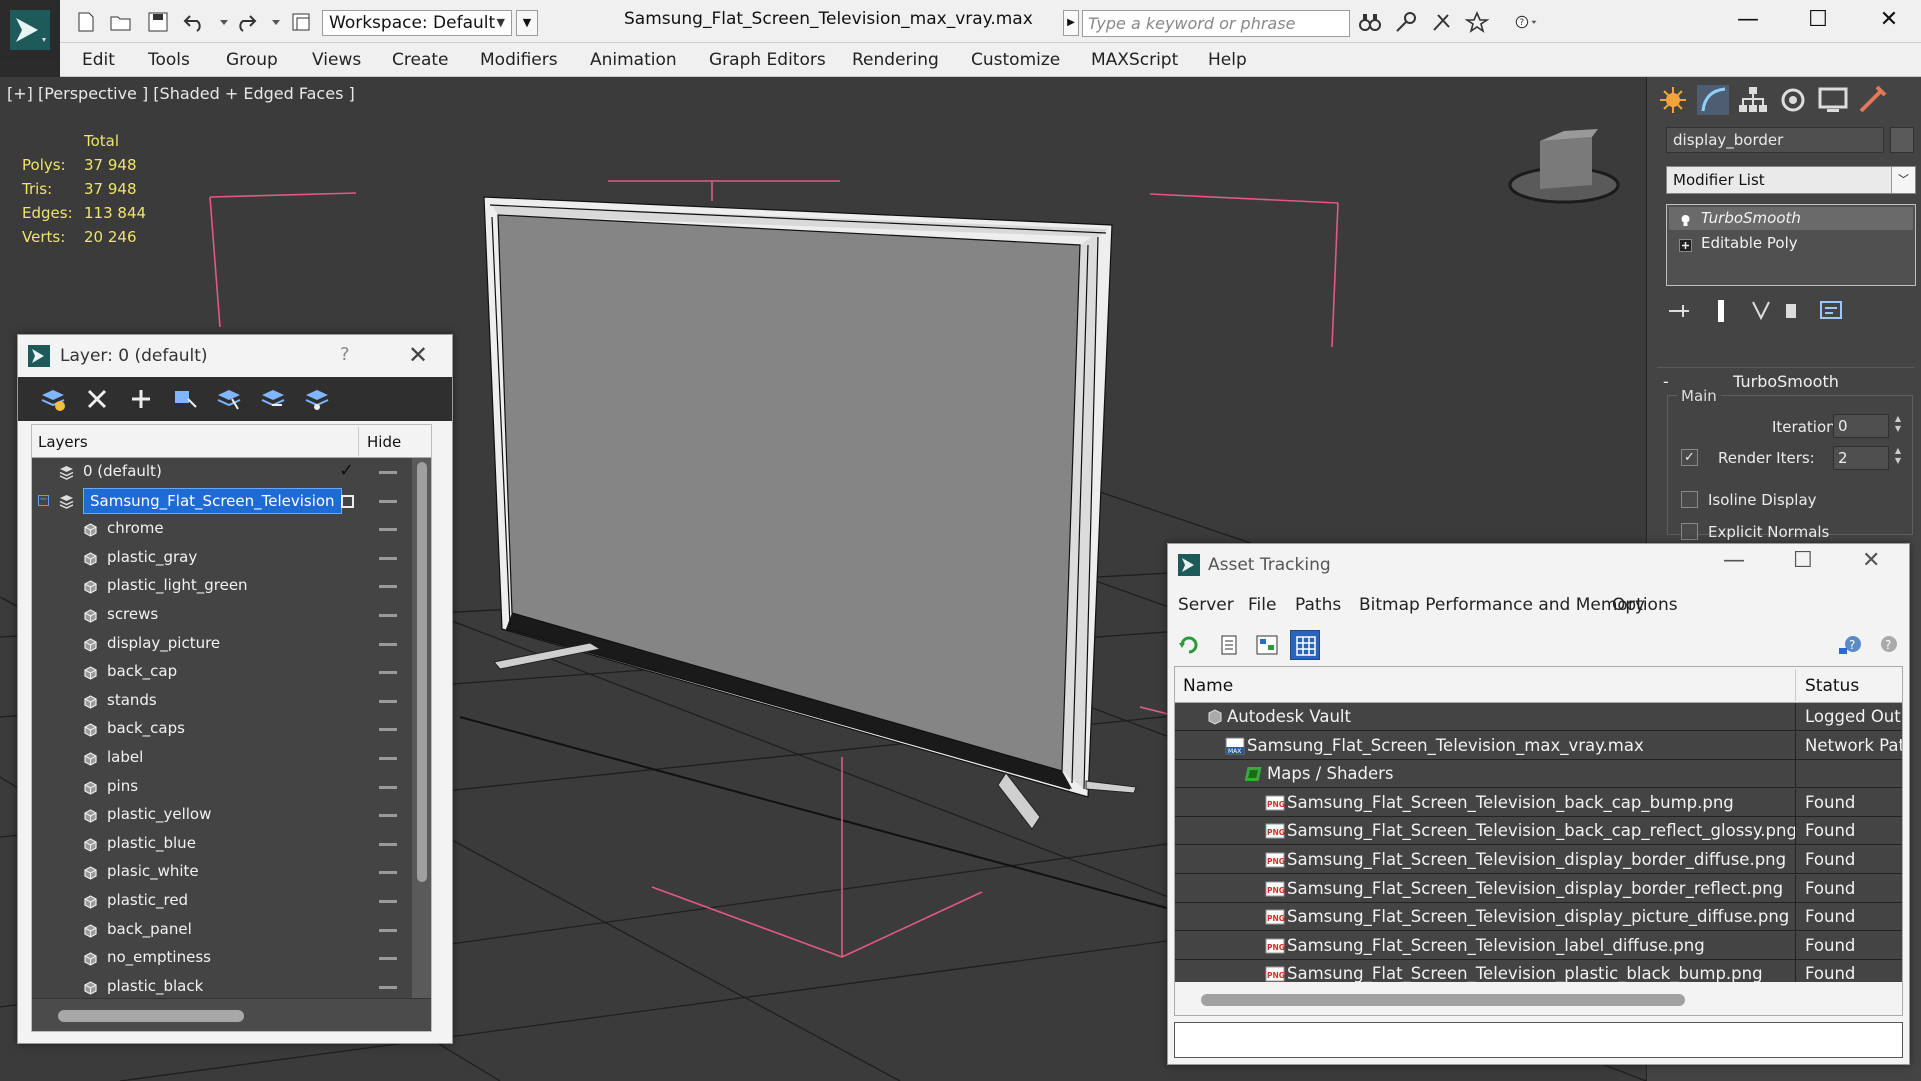  I want to click on menu-bitmap-performance: Bitmap Performance and Memory, so click(1502, 605).